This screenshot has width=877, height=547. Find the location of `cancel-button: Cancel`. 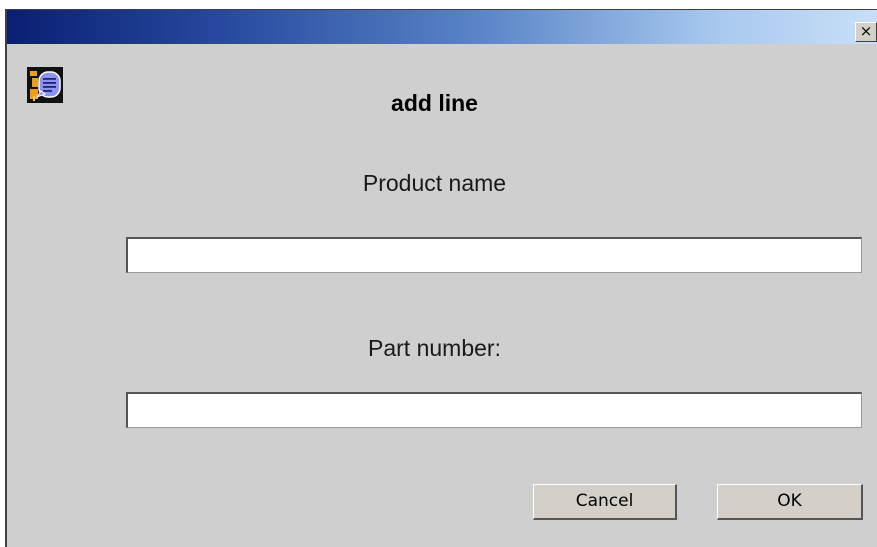

cancel-button: Cancel is located at coordinates (605, 502).